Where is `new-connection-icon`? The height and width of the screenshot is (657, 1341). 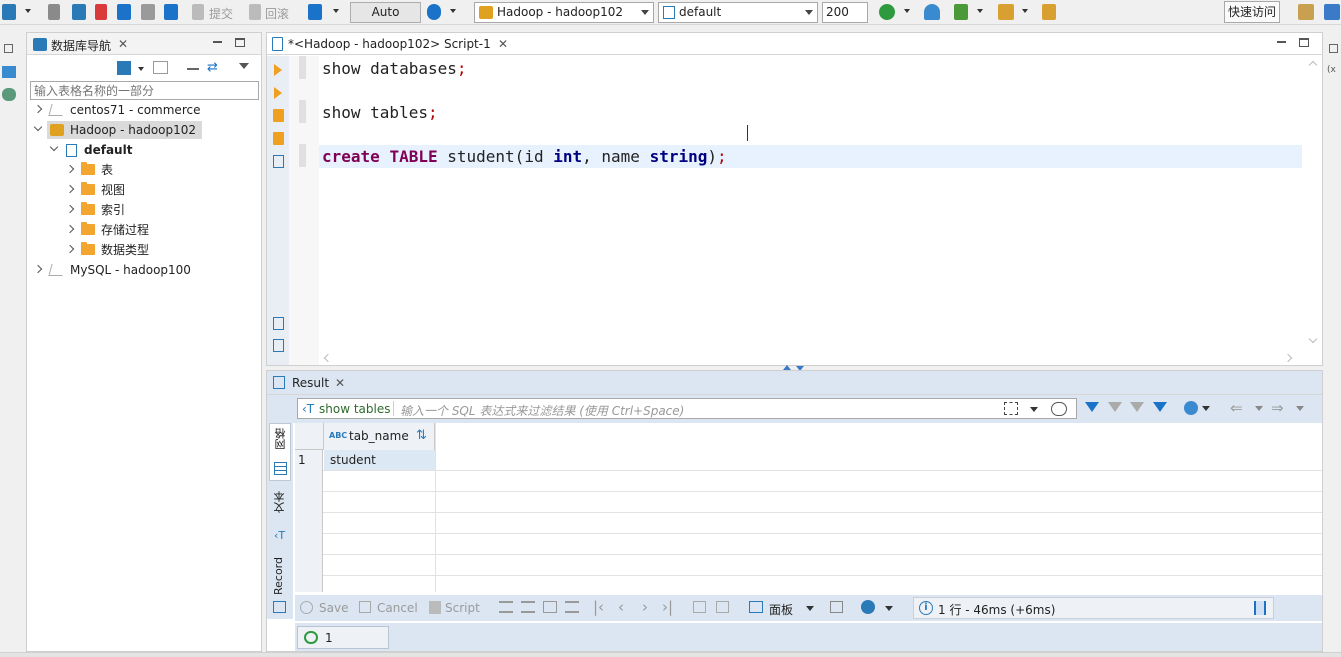
new-connection-icon is located at coordinates (9, 12).